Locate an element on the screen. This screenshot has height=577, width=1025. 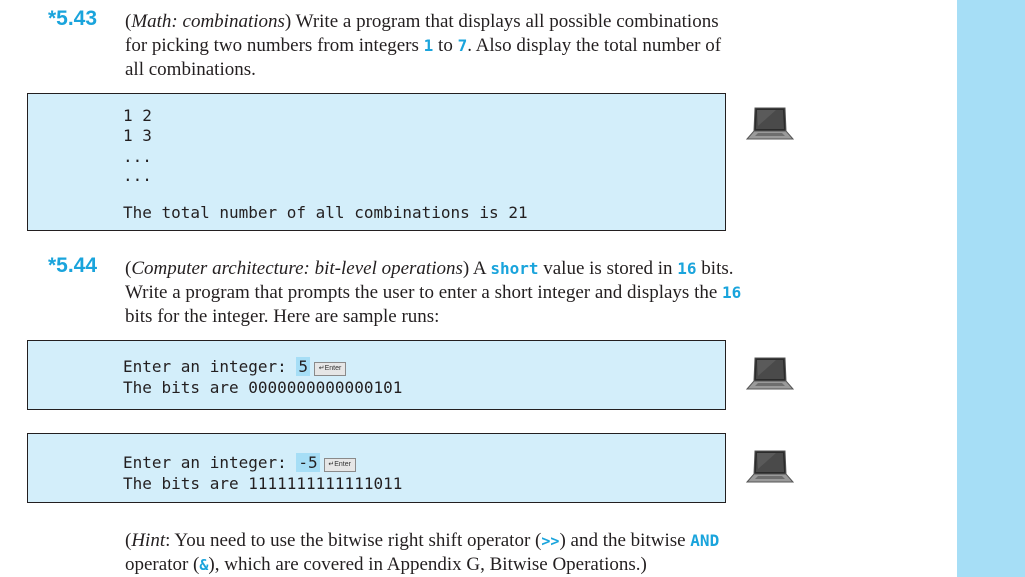
console-3-user-input: -5 is located at coordinates (308, 462).